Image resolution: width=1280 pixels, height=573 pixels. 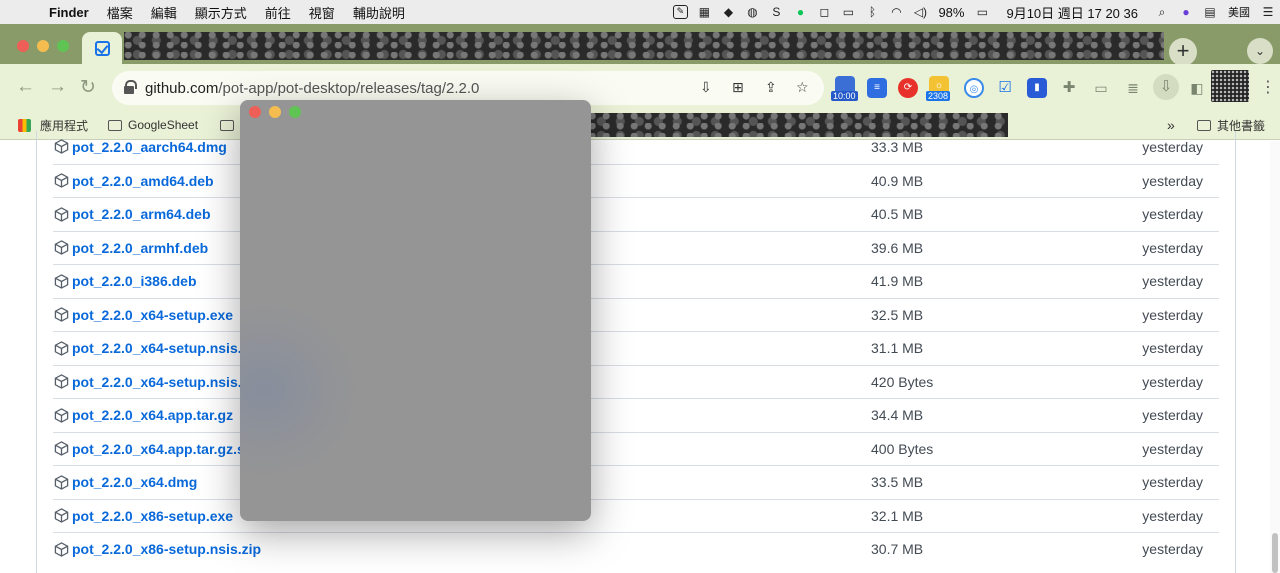 I want to click on menu-help: 輔助說明, so click(x=379, y=12).